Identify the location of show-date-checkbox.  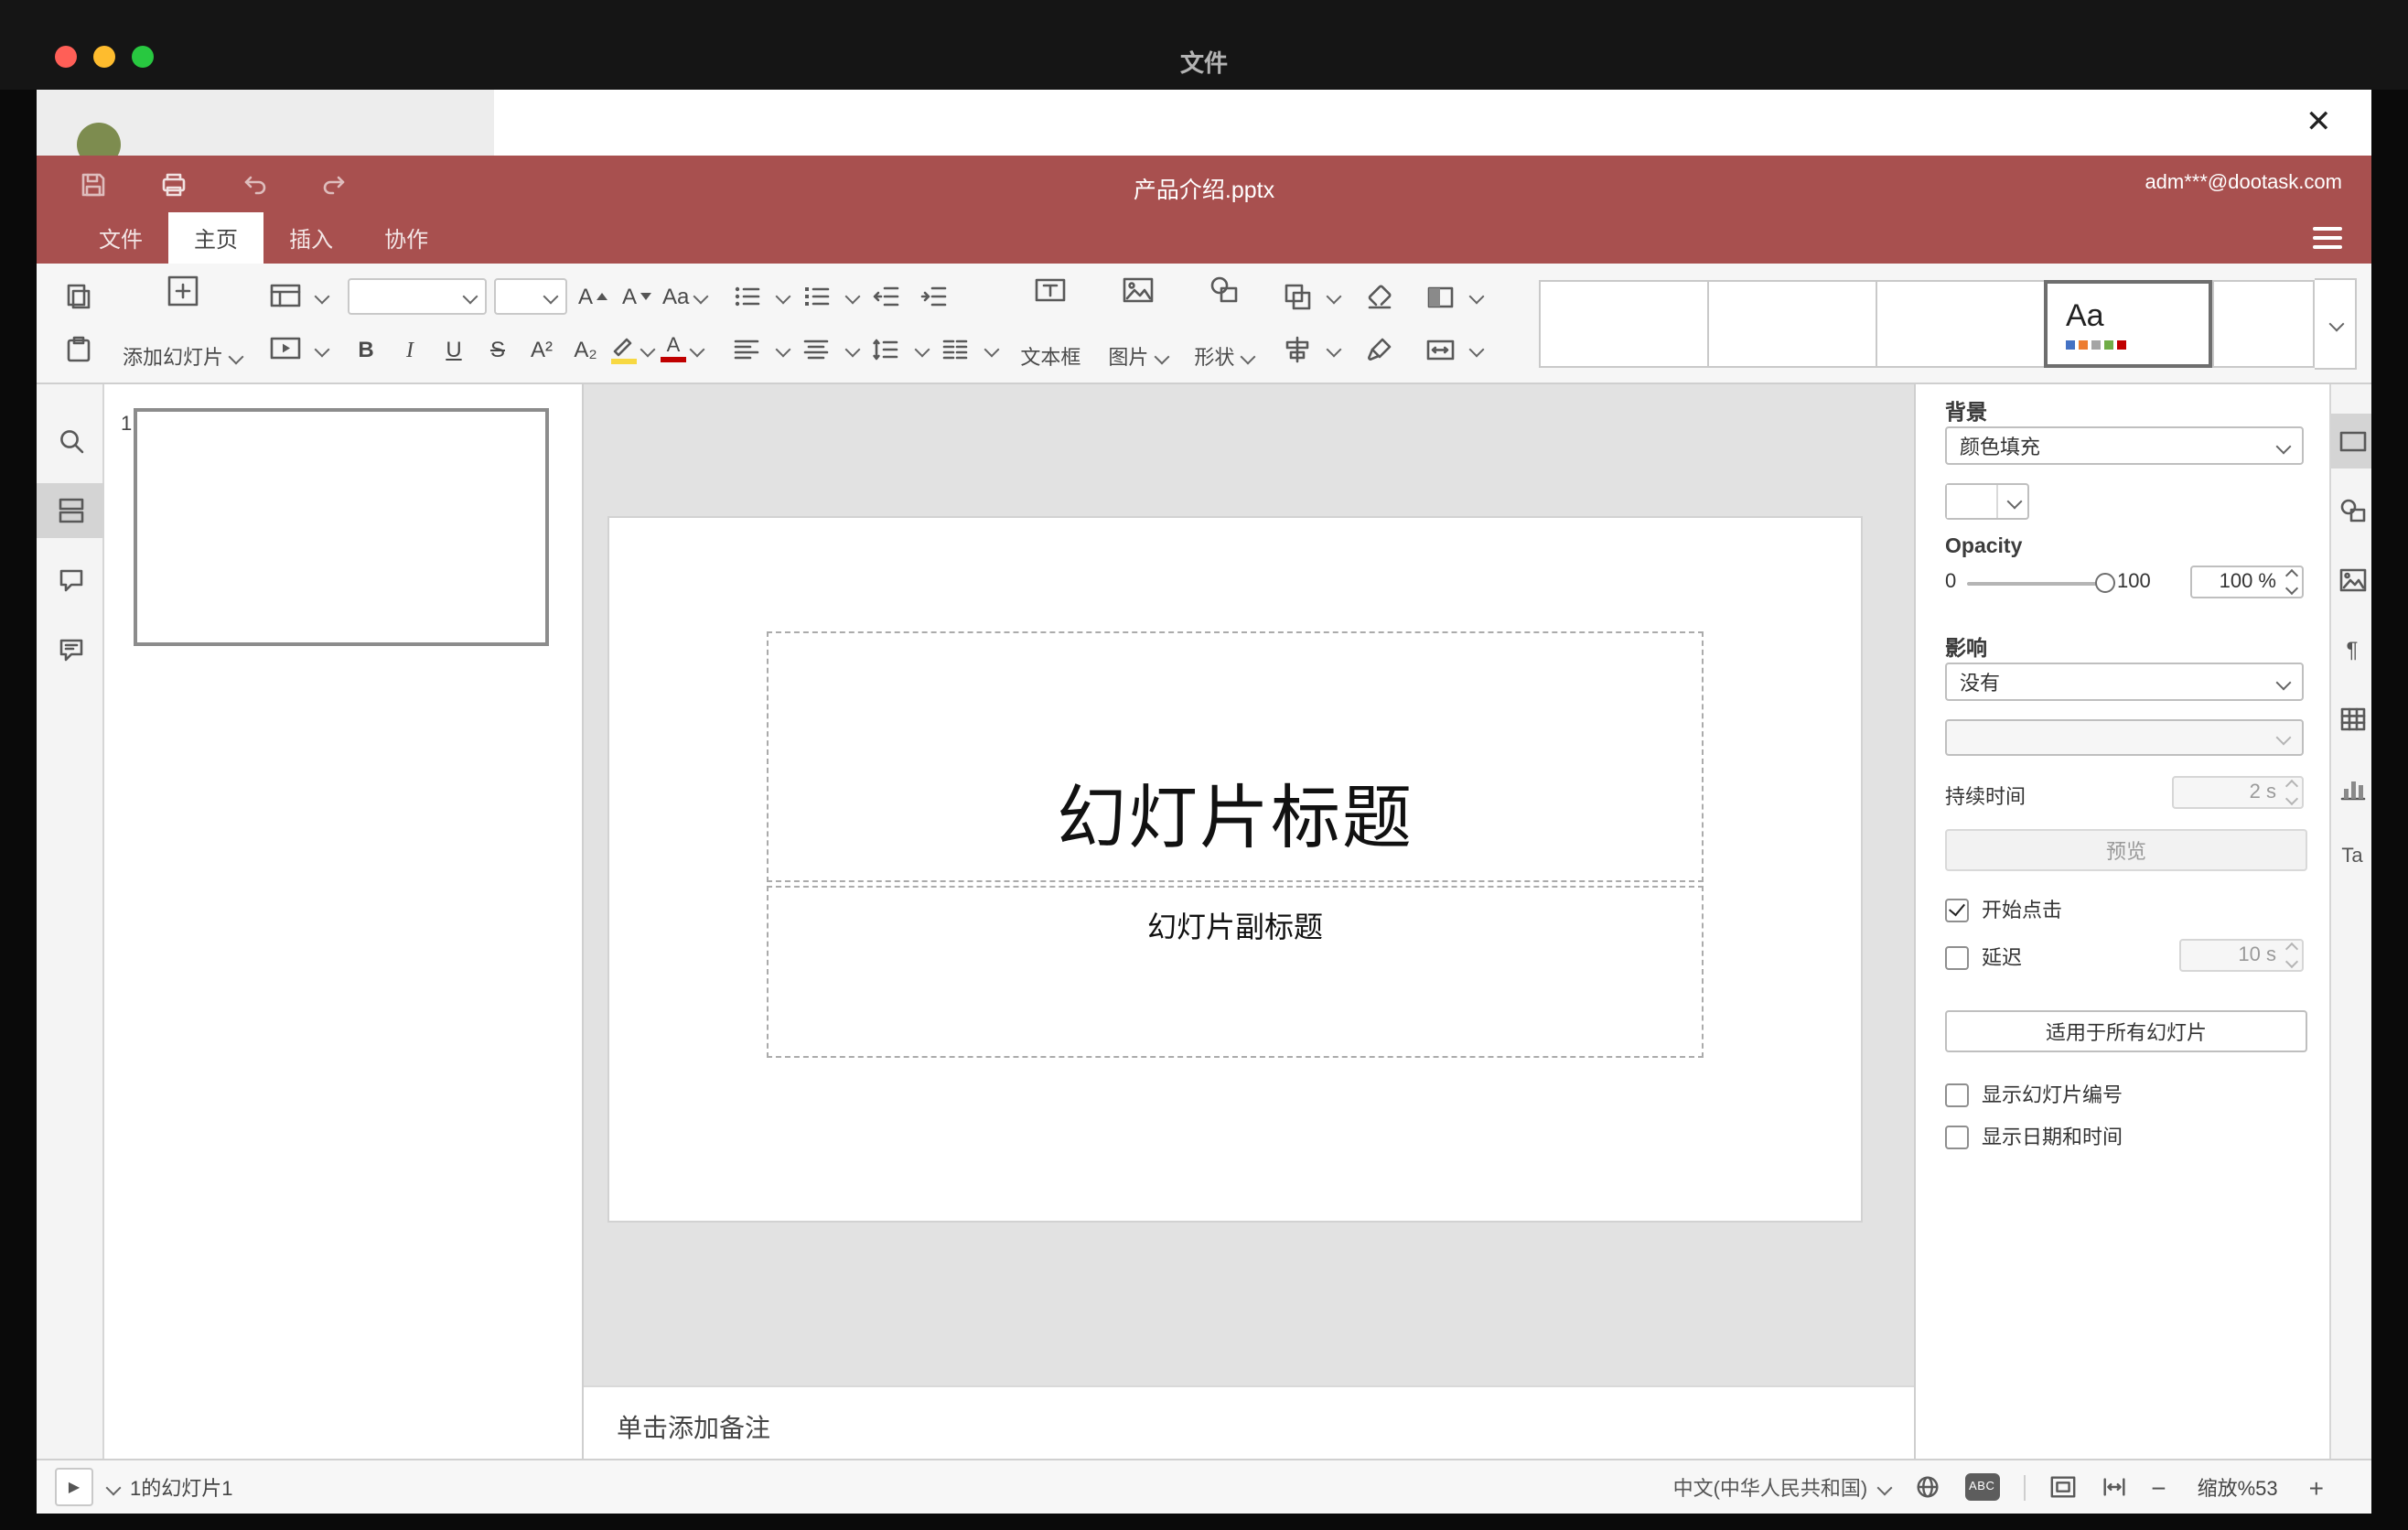
(1957, 1136).